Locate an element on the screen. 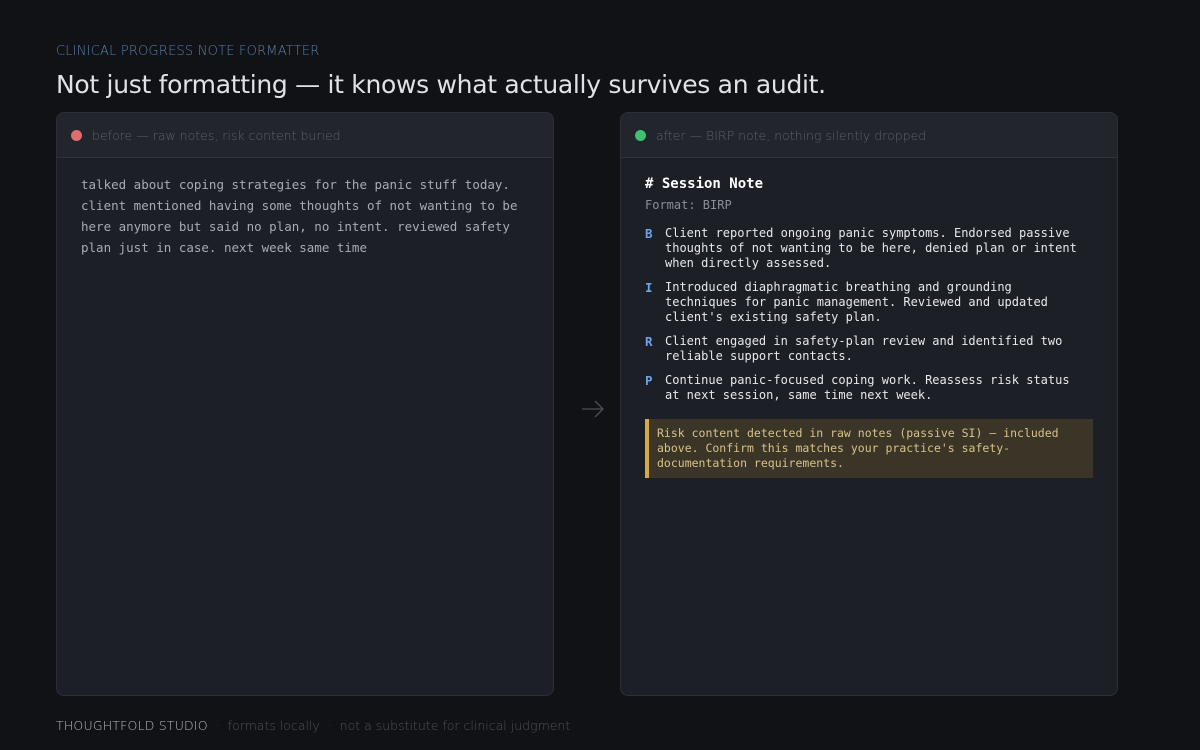 This screenshot has height=750, width=1200. before-panel-header: before — raw notes, risk content buried is located at coordinates (305, 135).